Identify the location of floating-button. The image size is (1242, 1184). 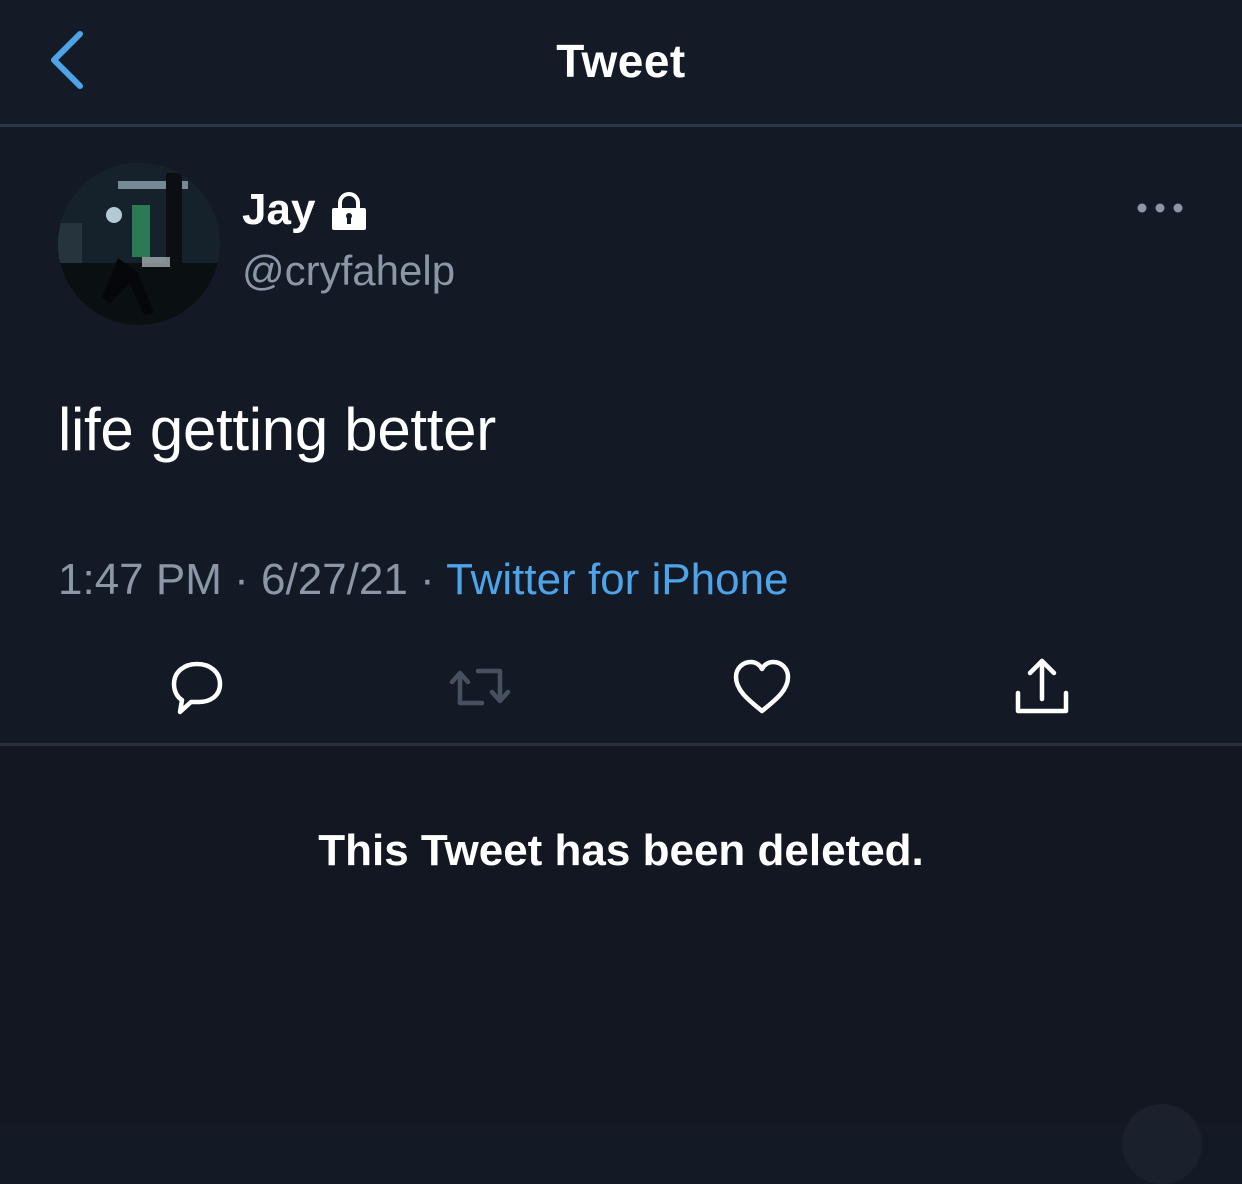
(1162, 1144).